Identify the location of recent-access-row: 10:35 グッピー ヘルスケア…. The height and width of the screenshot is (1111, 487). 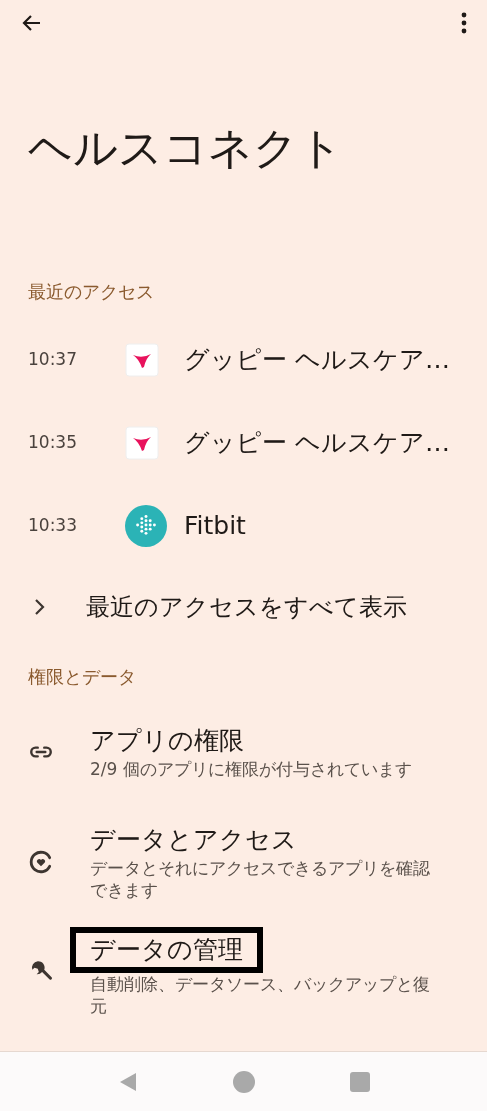
(243, 442).